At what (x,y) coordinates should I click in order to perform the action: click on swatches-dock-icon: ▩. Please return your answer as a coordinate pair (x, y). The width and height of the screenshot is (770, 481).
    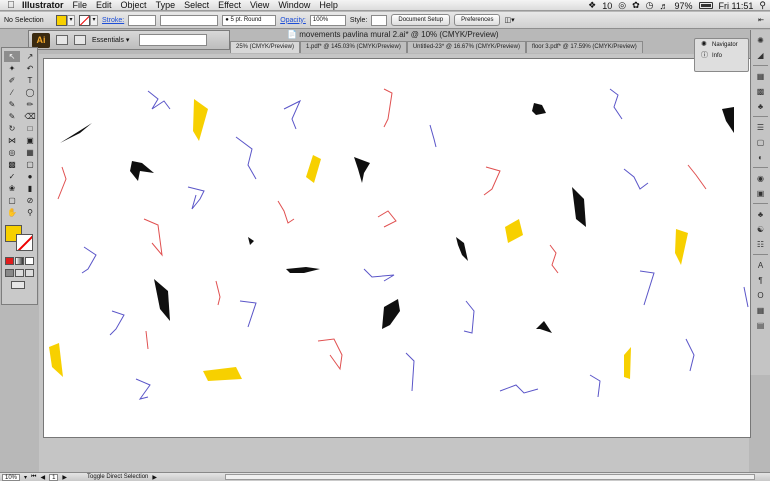
    Looking at the image, I should click on (761, 91).